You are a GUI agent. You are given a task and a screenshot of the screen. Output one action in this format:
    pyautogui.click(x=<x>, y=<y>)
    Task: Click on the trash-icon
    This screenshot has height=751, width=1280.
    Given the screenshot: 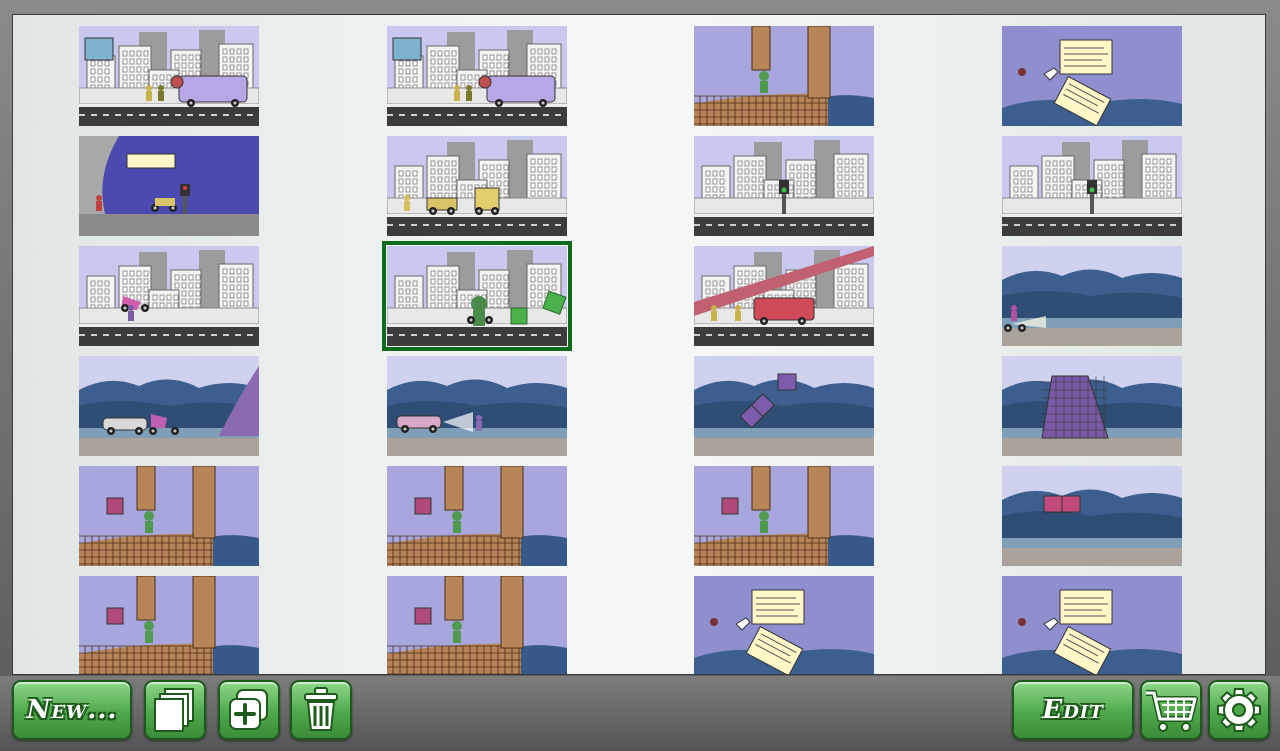 What is the action you would take?
    pyautogui.click(x=321, y=710)
    